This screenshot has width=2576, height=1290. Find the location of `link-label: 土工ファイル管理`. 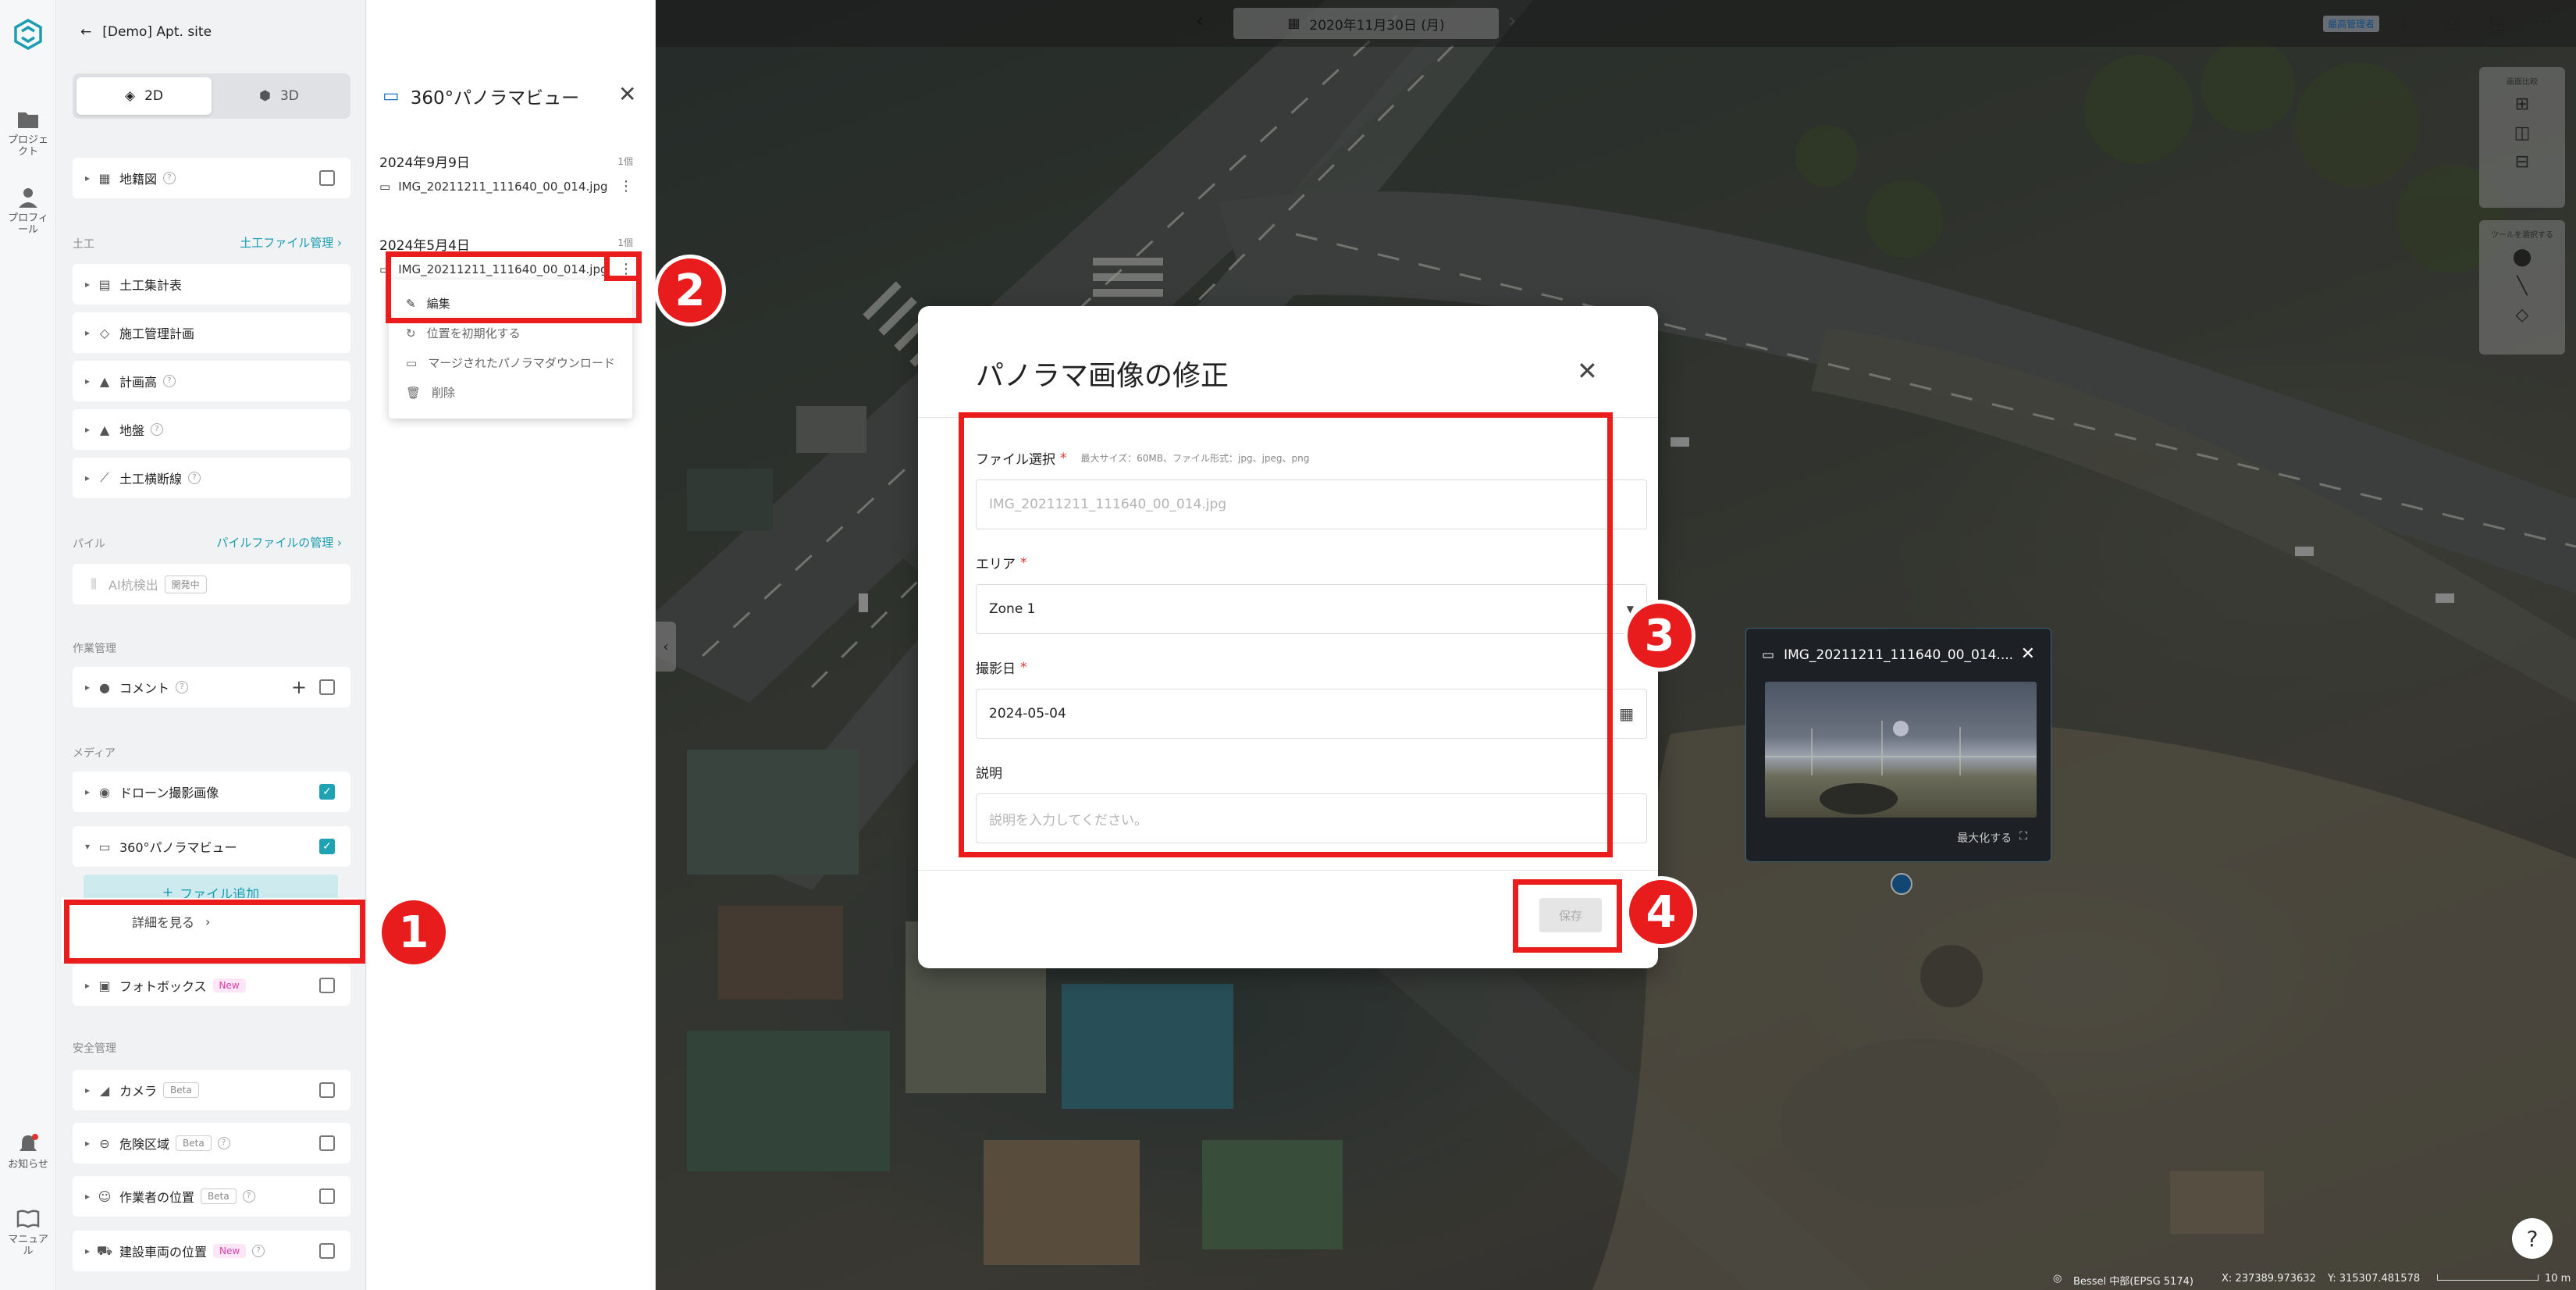

link-label: 土工ファイル管理 is located at coordinates (287, 243).